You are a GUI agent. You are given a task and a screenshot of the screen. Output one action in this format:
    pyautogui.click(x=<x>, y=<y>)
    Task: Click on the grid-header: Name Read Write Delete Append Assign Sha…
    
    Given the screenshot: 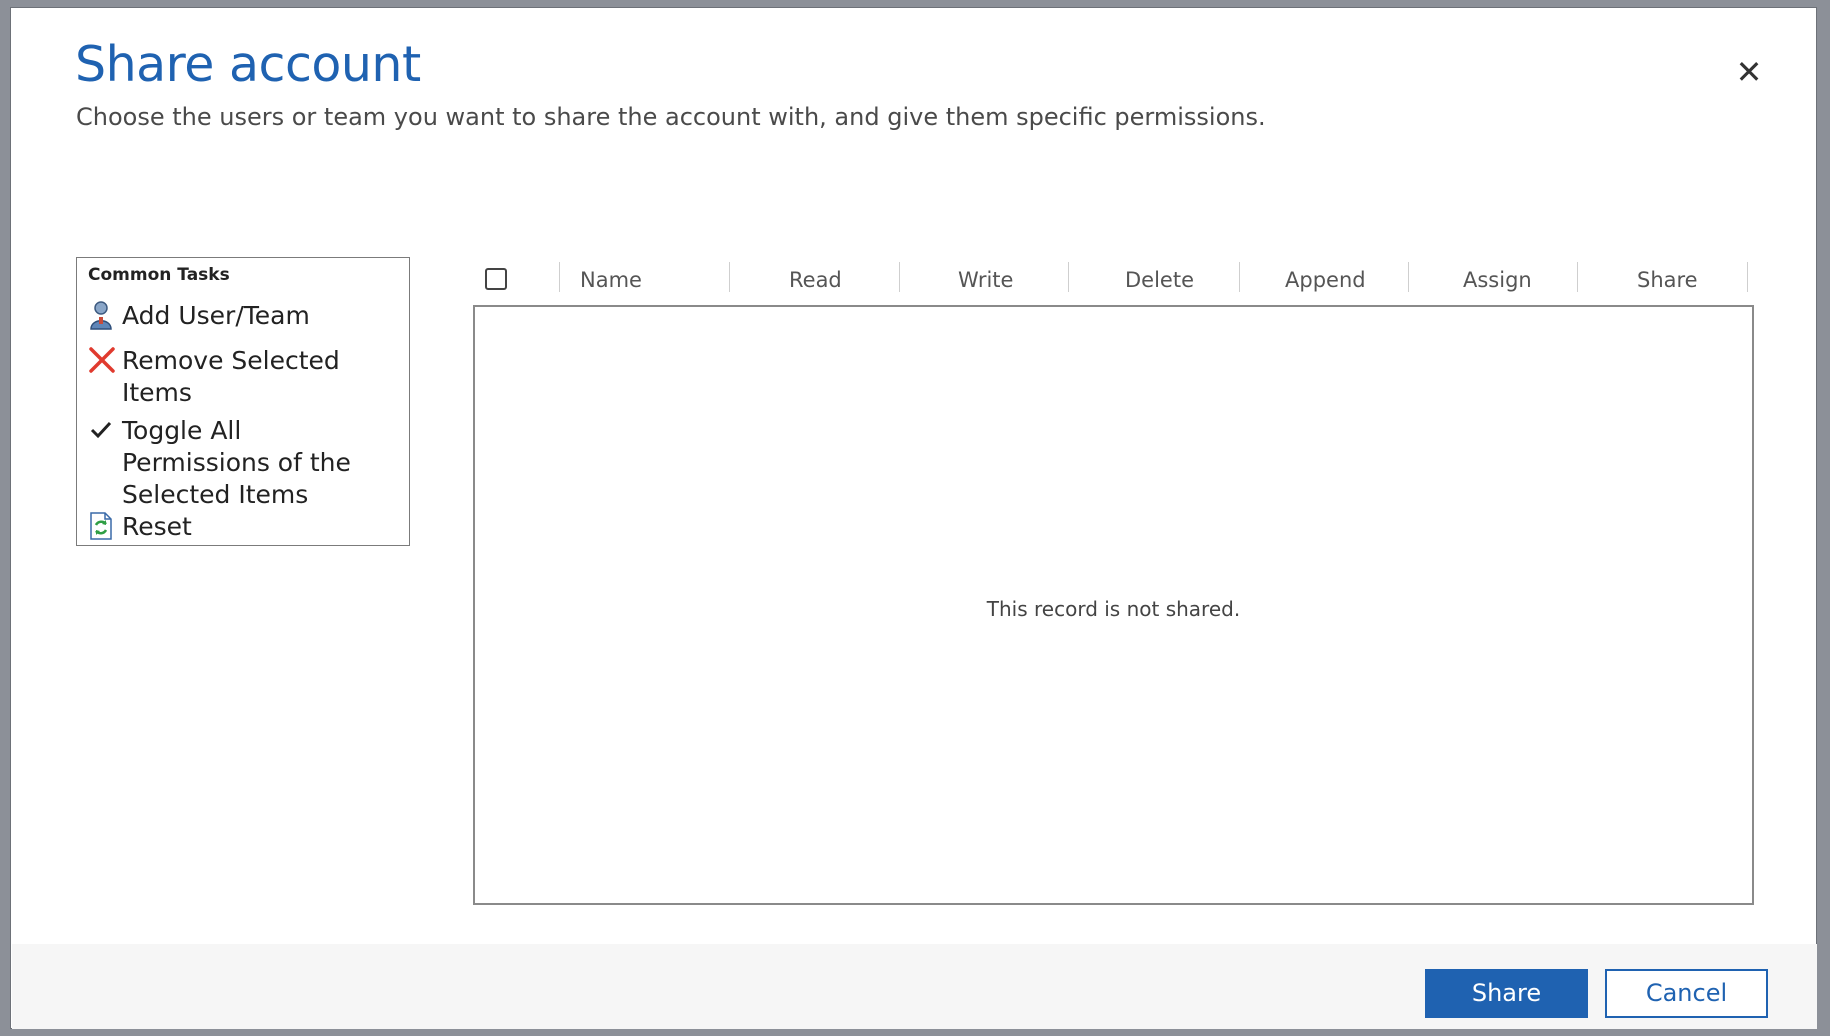 What is the action you would take?
    pyautogui.click(x=1111, y=280)
    